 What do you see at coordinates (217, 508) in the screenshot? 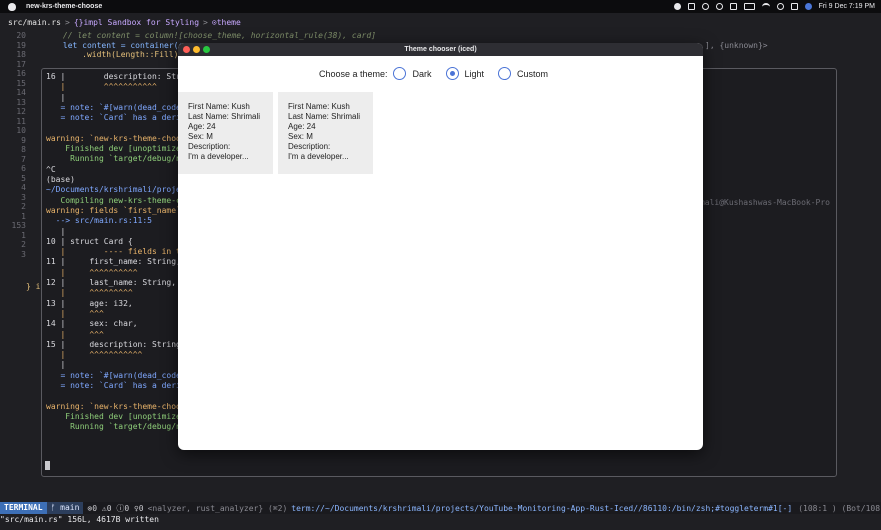
I see `lsp-status: <nalyzer, rust_analyzer} (⌘2)` at bounding box center [217, 508].